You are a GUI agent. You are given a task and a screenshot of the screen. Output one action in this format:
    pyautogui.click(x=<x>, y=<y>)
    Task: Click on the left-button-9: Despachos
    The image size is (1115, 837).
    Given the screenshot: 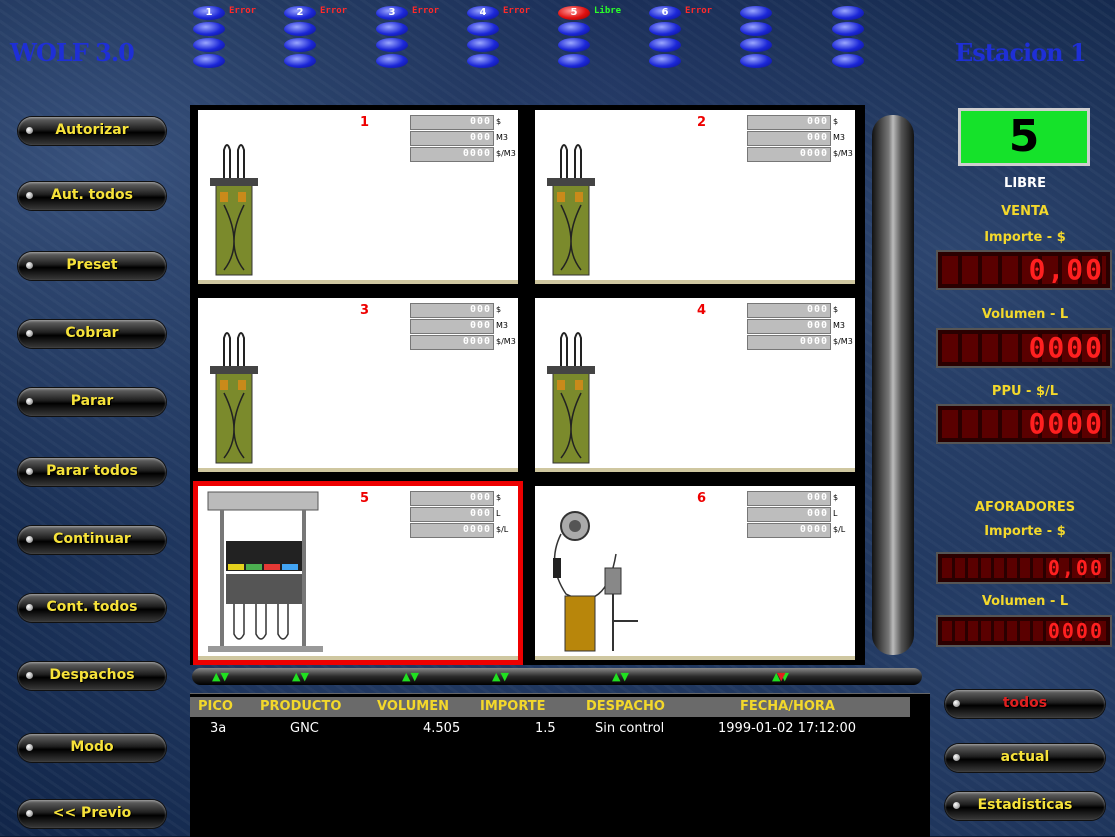 What is the action you would take?
    pyautogui.click(x=92, y=676)
    